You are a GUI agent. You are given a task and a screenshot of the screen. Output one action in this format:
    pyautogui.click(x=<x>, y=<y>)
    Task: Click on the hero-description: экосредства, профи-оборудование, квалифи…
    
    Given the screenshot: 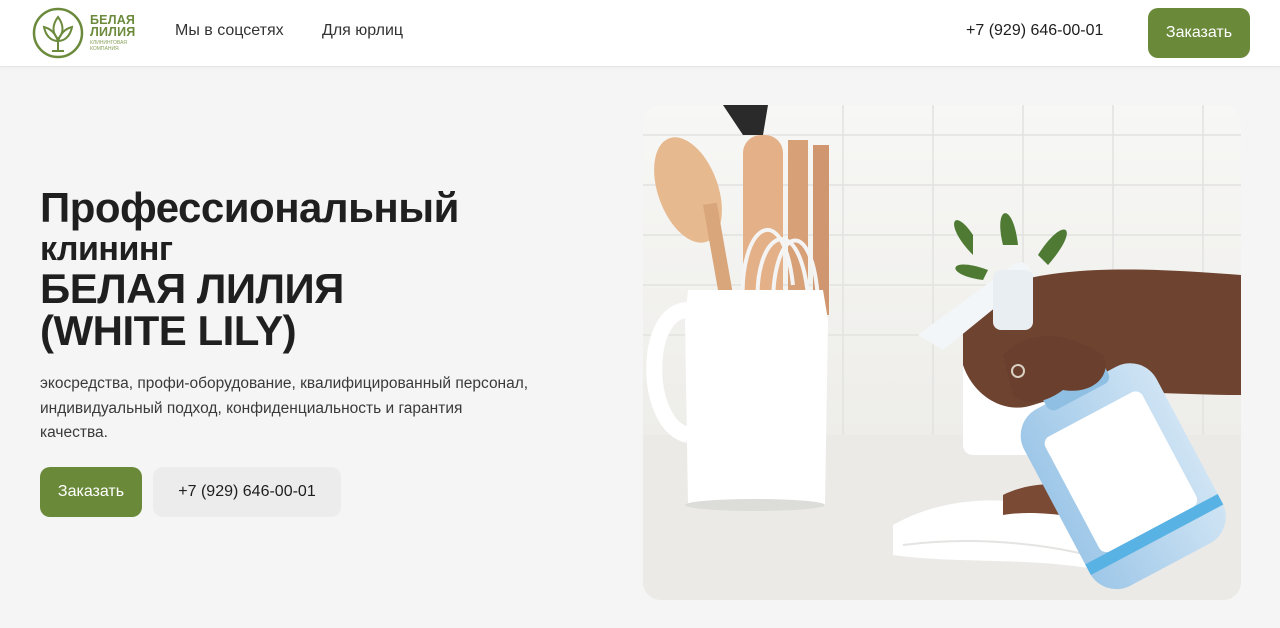 What is the action you would take?
    pyautogui.click(x=284, y=408)
    